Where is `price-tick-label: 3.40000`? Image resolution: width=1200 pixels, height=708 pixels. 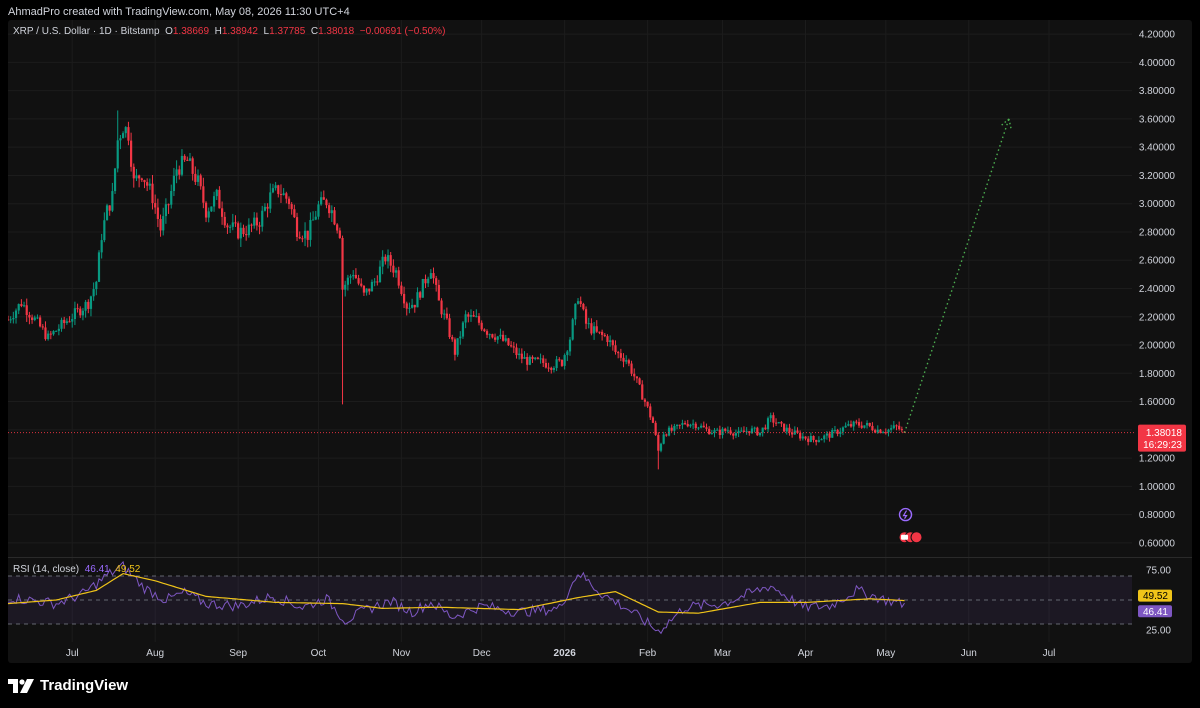 price-tick-label: 3.40000 is located at coordinates (1157, 148).